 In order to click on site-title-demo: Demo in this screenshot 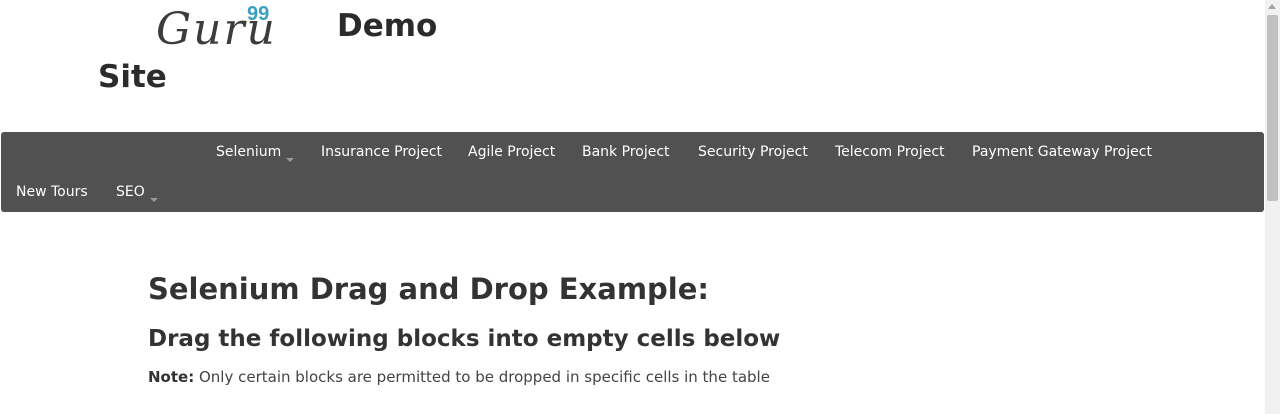, I will do `click(387, 26)`.